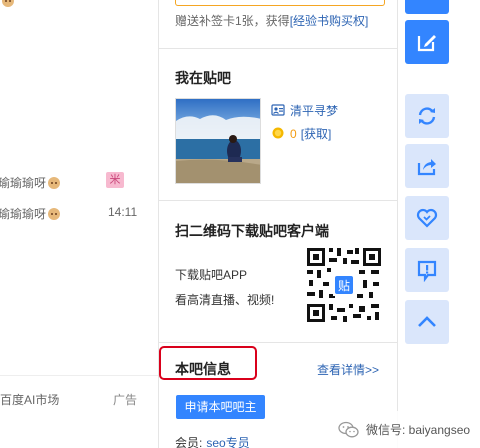 Image resolution: width=480 pixels, height=448 pixels. What do you see at coordinates (232, 21) in the screenshot?
I see `gift-label: 赠送补签卡1张，获得` at bounding box center [232, 21].